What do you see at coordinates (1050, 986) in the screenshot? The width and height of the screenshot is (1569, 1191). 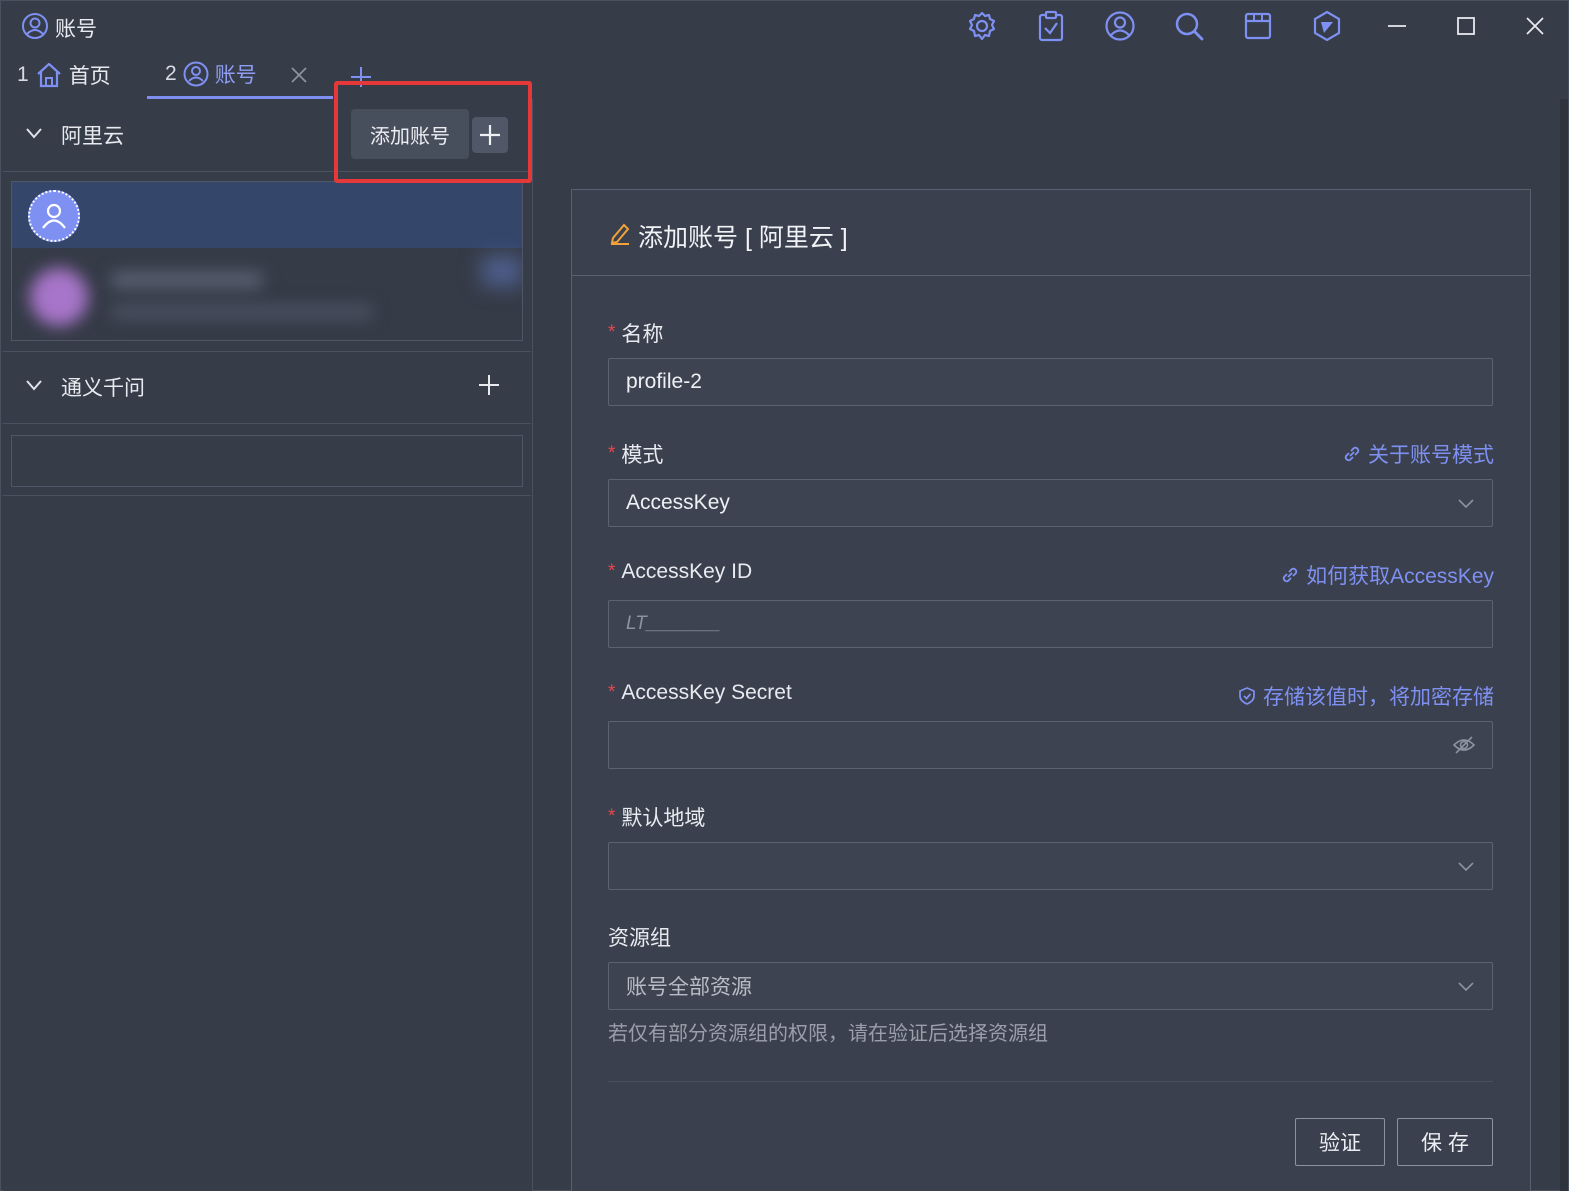 I see `resource-group-select: 账号全部资源` at bounding box center [1050, 986].